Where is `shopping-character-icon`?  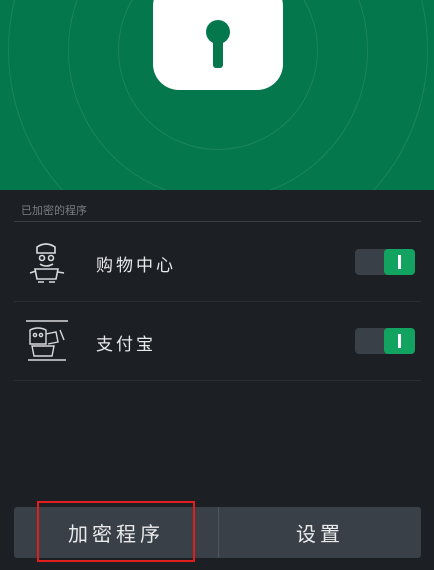 shopping-character-icon is located at coordinates (47, 262).